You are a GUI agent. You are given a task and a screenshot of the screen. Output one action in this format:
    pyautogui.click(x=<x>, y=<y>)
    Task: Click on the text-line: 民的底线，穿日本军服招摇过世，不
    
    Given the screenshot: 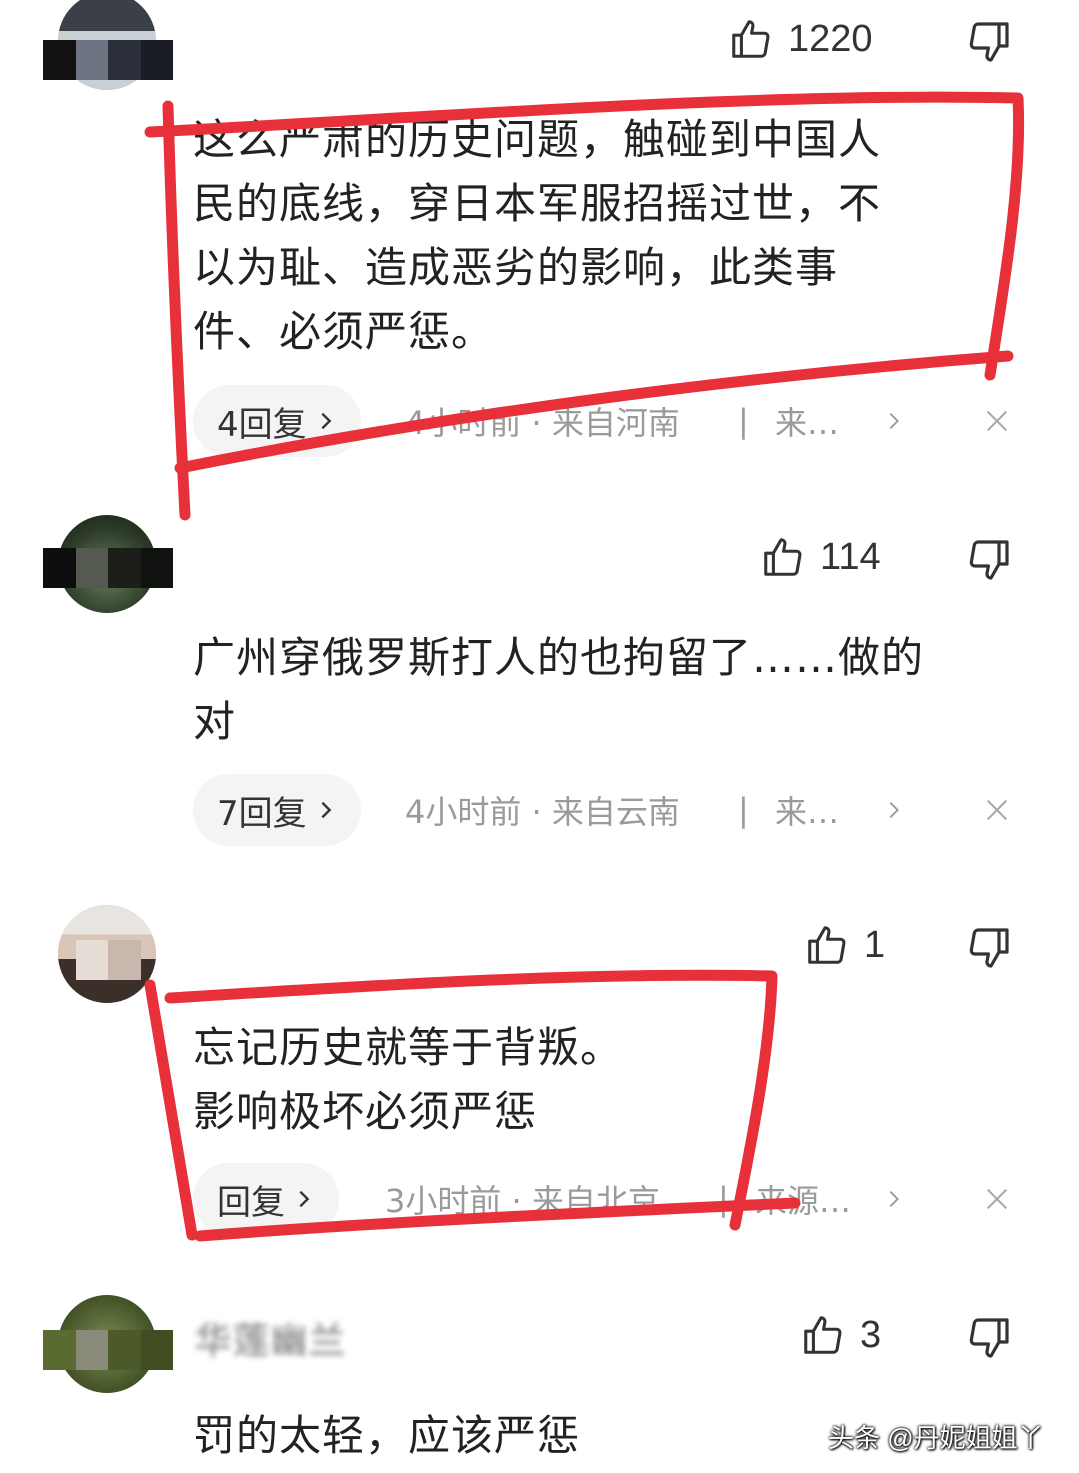 What is the action you would take?
    pyautogui.click(x=537, y=203)
    